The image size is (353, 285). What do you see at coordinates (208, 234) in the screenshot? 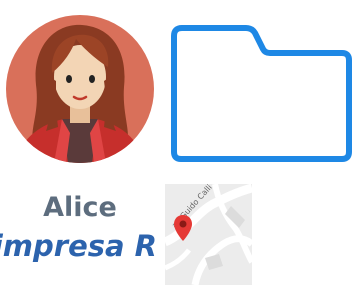
I see `map-thumbnail: ao Guido Calli` at bounding box center [208, 234].